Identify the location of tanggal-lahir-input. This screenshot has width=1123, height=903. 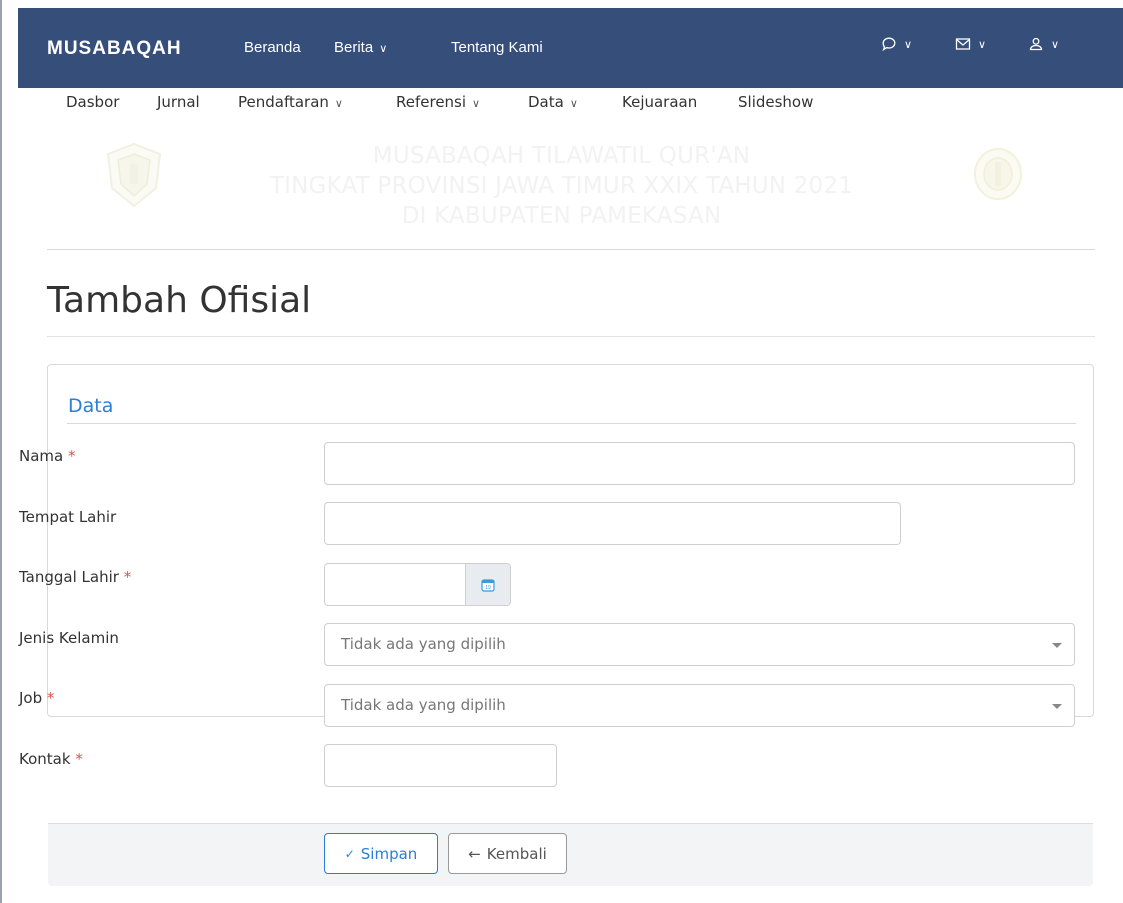
(395, 584).